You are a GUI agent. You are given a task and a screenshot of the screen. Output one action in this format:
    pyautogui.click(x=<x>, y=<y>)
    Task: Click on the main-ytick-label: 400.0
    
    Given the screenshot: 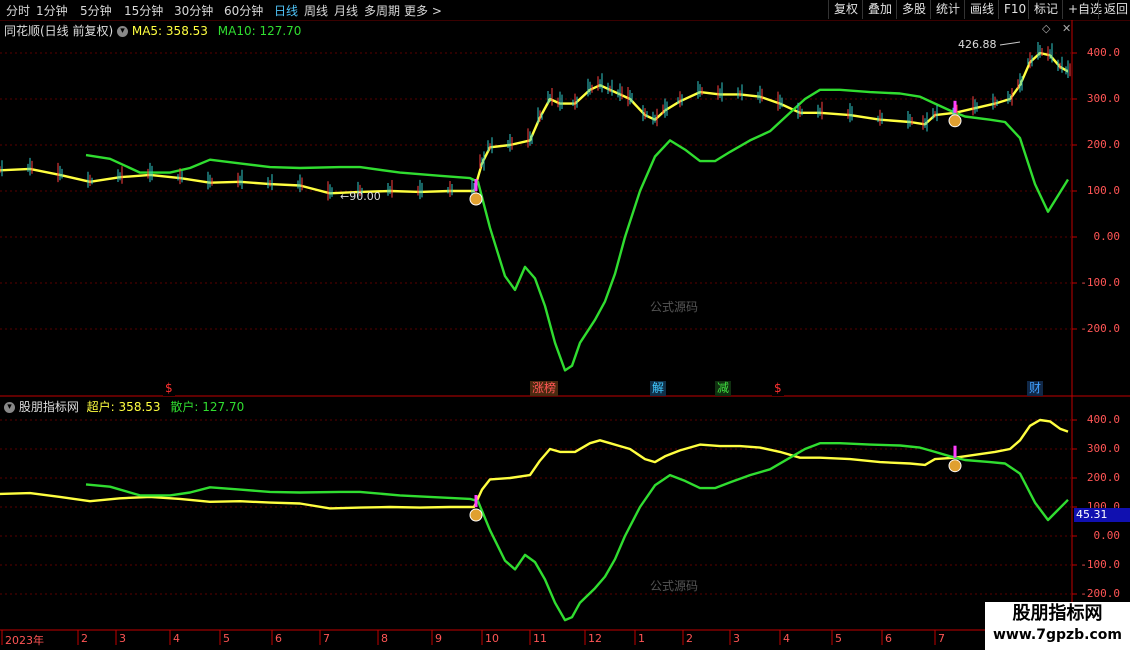 What is the action you would take?
    pyautogui.click(x=1103, y=52)
    